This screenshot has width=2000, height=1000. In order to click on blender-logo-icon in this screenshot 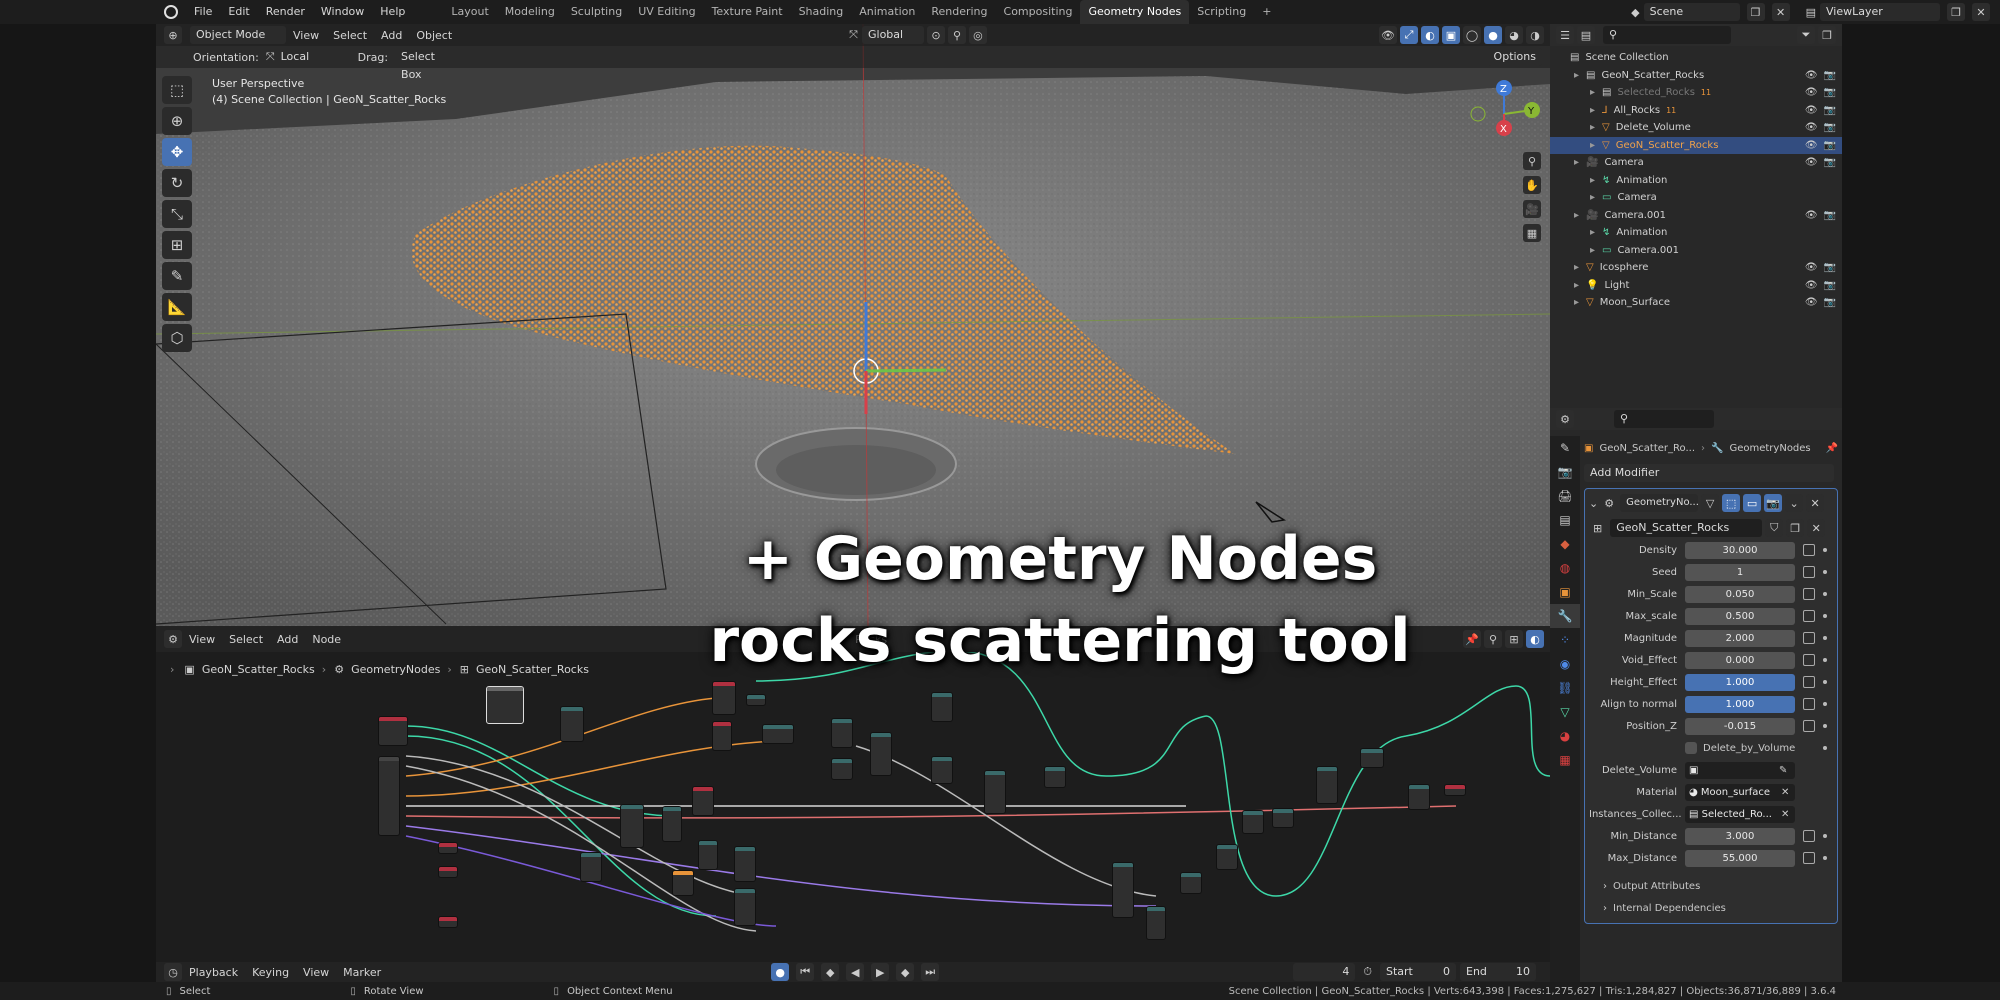, I will do `click(171, 12)`.